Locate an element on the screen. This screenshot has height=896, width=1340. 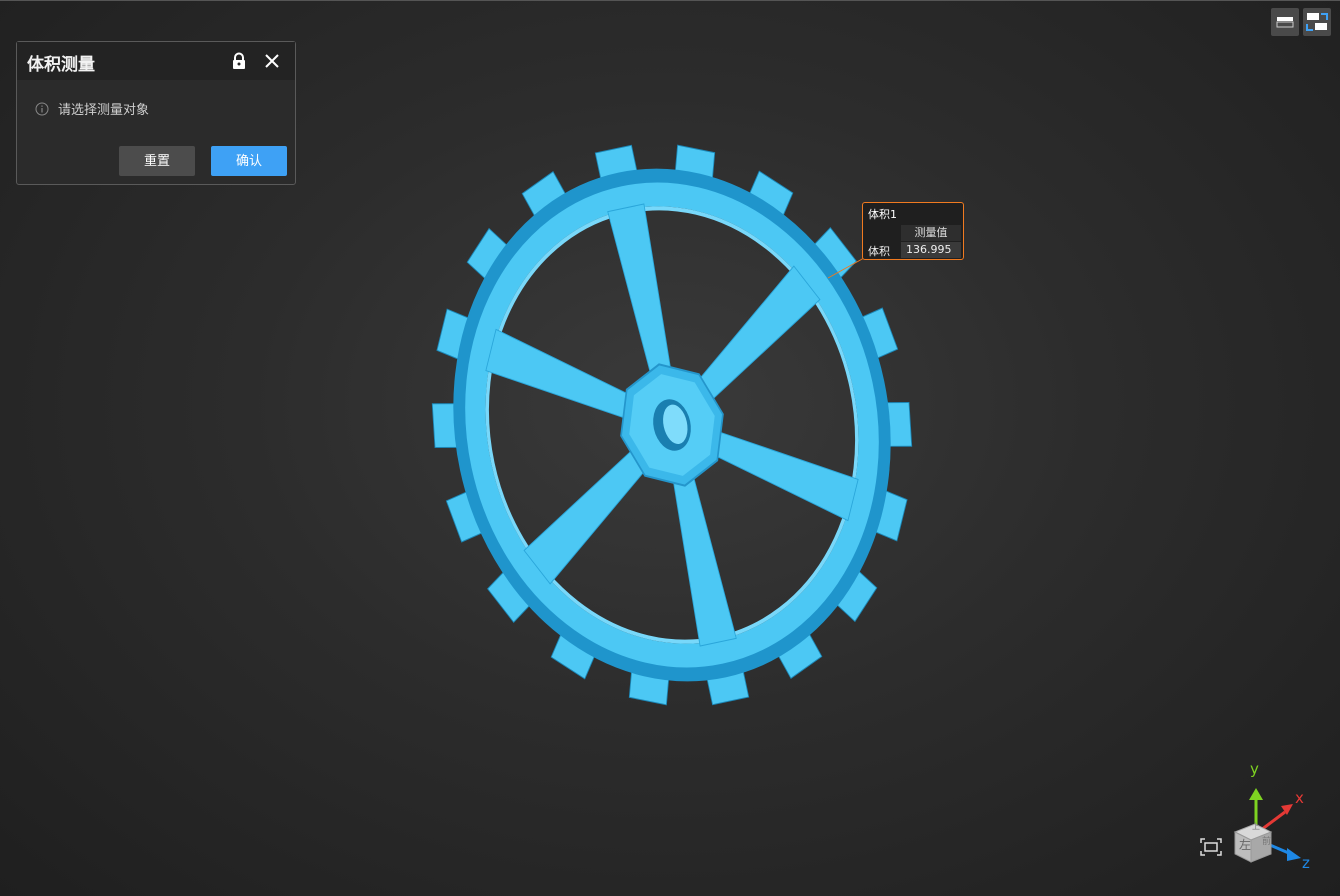
volume-measure-dialog: 体积测量 请选择测量对象 重置 确认 is located at coordinates (156, 113).